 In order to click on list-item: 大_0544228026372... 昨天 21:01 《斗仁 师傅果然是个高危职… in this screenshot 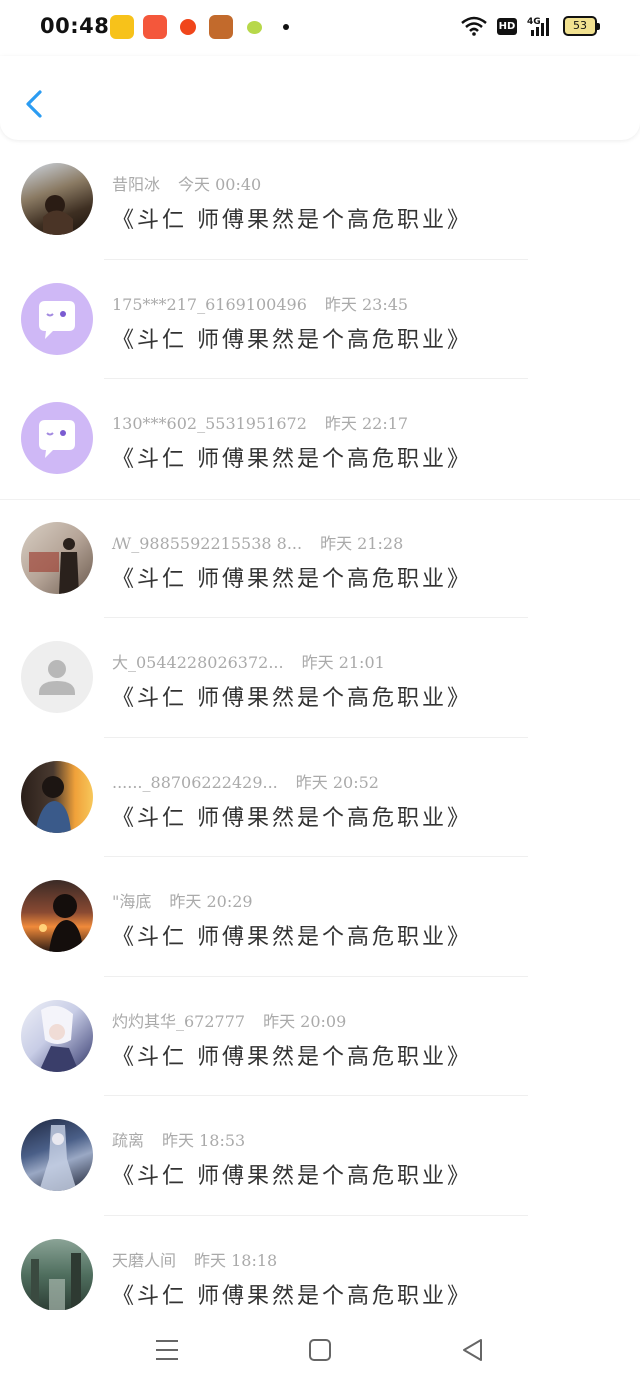, I will do `click(320, 678)`.